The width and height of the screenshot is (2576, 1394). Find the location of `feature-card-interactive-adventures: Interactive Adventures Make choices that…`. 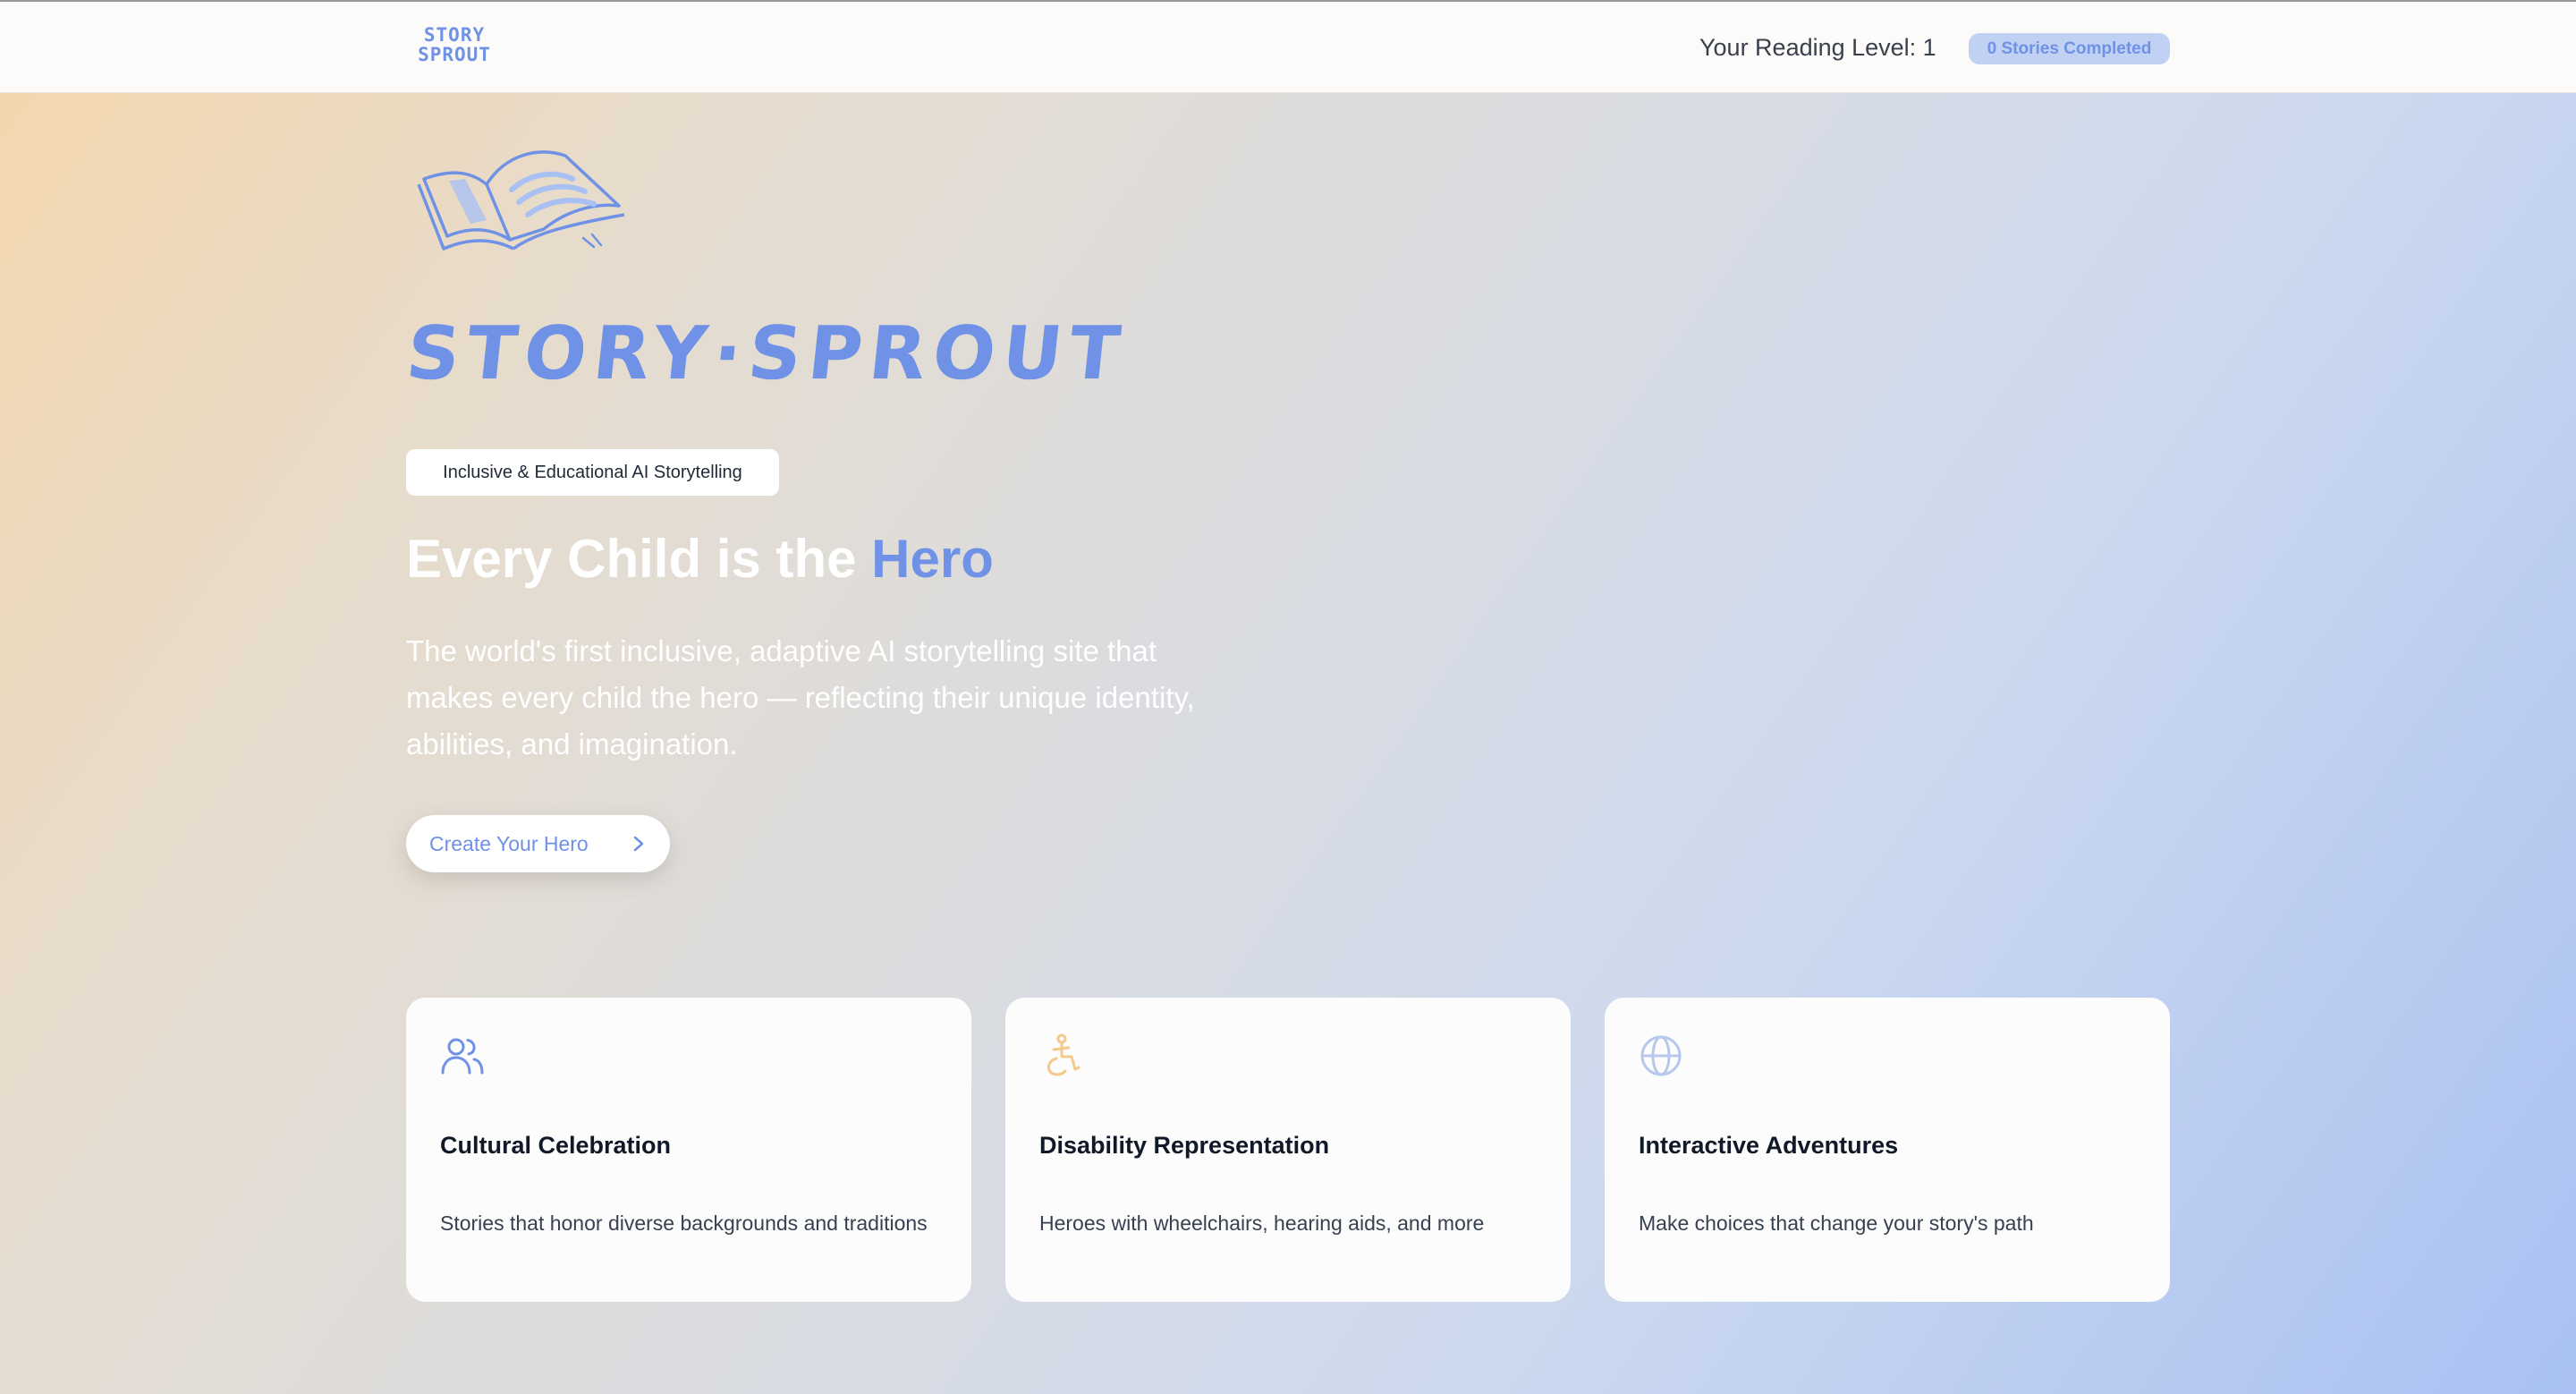

feature-card-interactive-adventures: Interactive Adventures Make choices that… is located at coordinates (1887, 1150).